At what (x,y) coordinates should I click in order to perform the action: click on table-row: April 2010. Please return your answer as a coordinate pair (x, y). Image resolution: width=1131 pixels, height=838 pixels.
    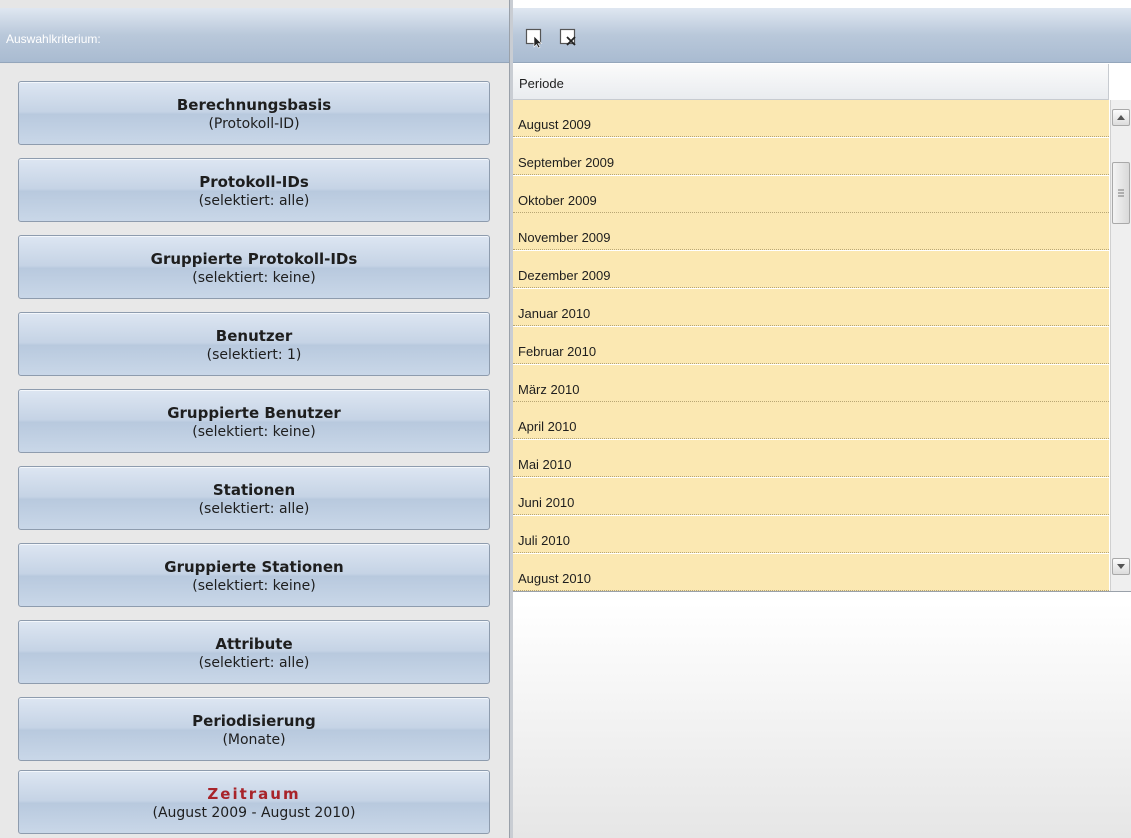
    Looking at the image, I should click on (811, 421).